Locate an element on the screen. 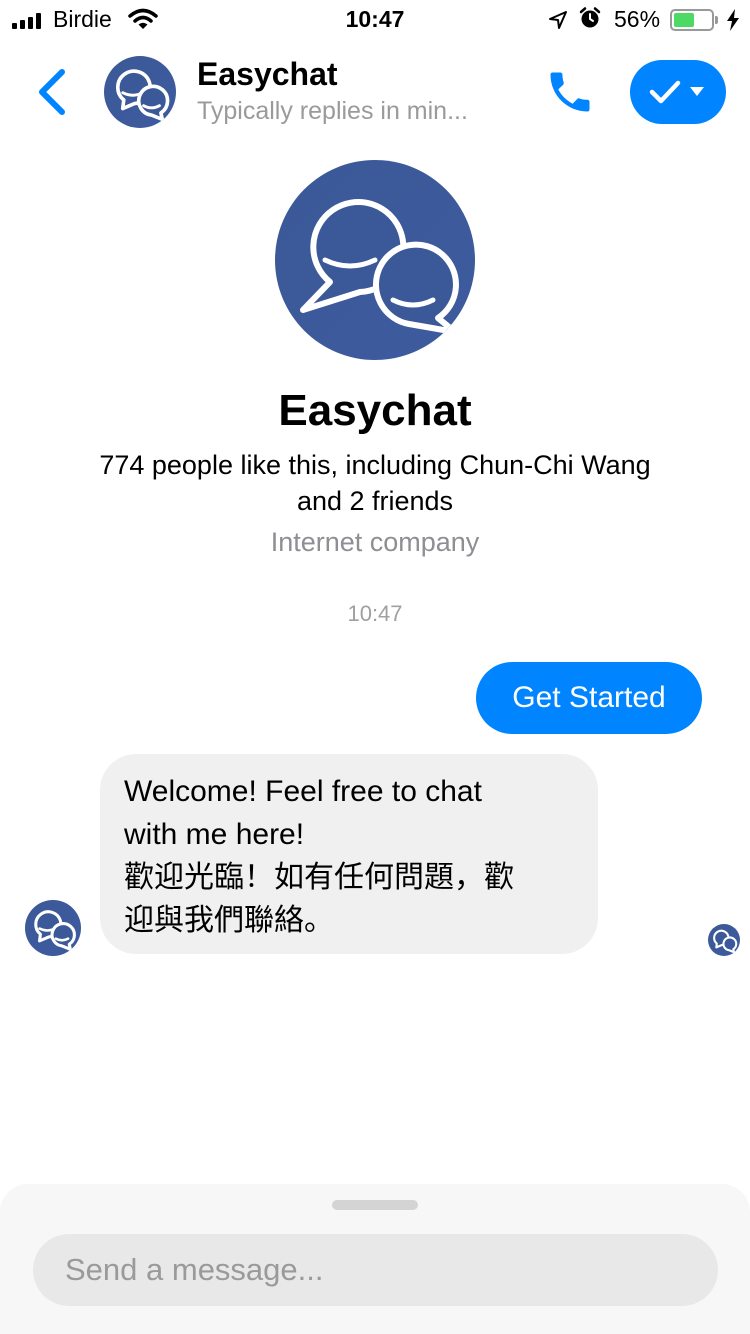  battery-level-fill is located at coordinates (684, 20).